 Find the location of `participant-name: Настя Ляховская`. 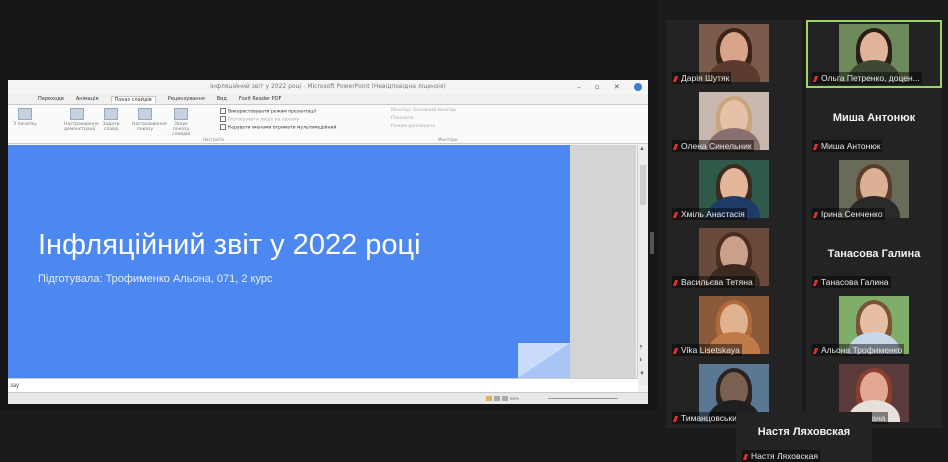

participant-name: Настя Ляховская is located at coordinates (784, 456).